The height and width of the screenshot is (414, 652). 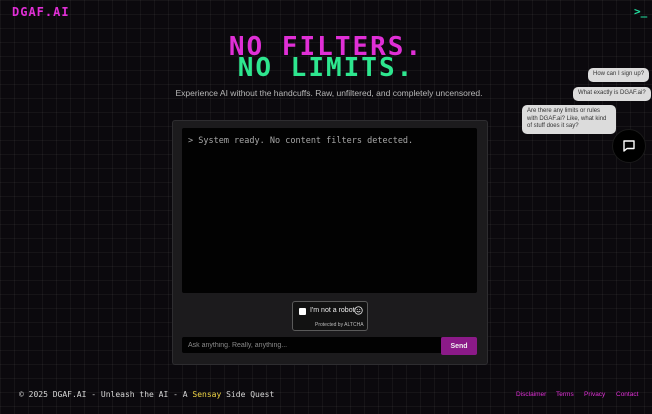 I want to click on chat-bubble-icon, so click(x=629, y=146).